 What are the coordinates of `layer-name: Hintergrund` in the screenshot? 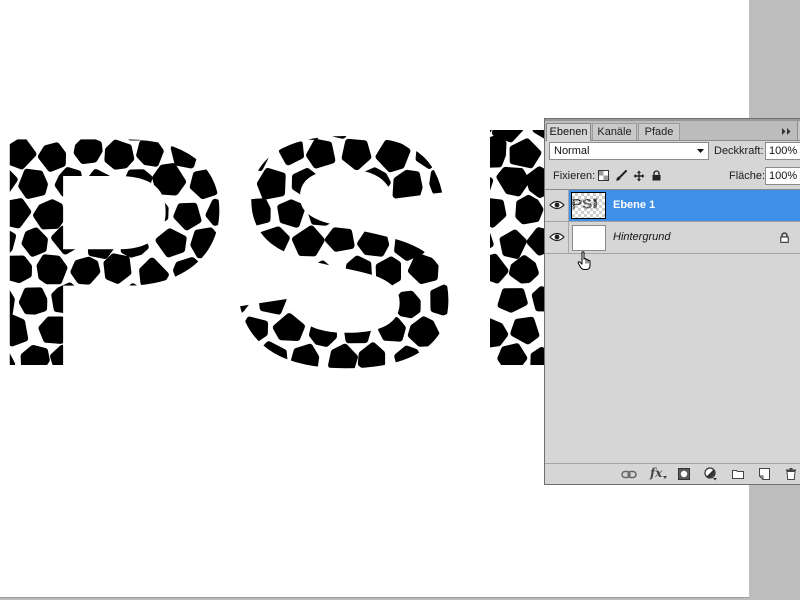 It's located at (641, 237).